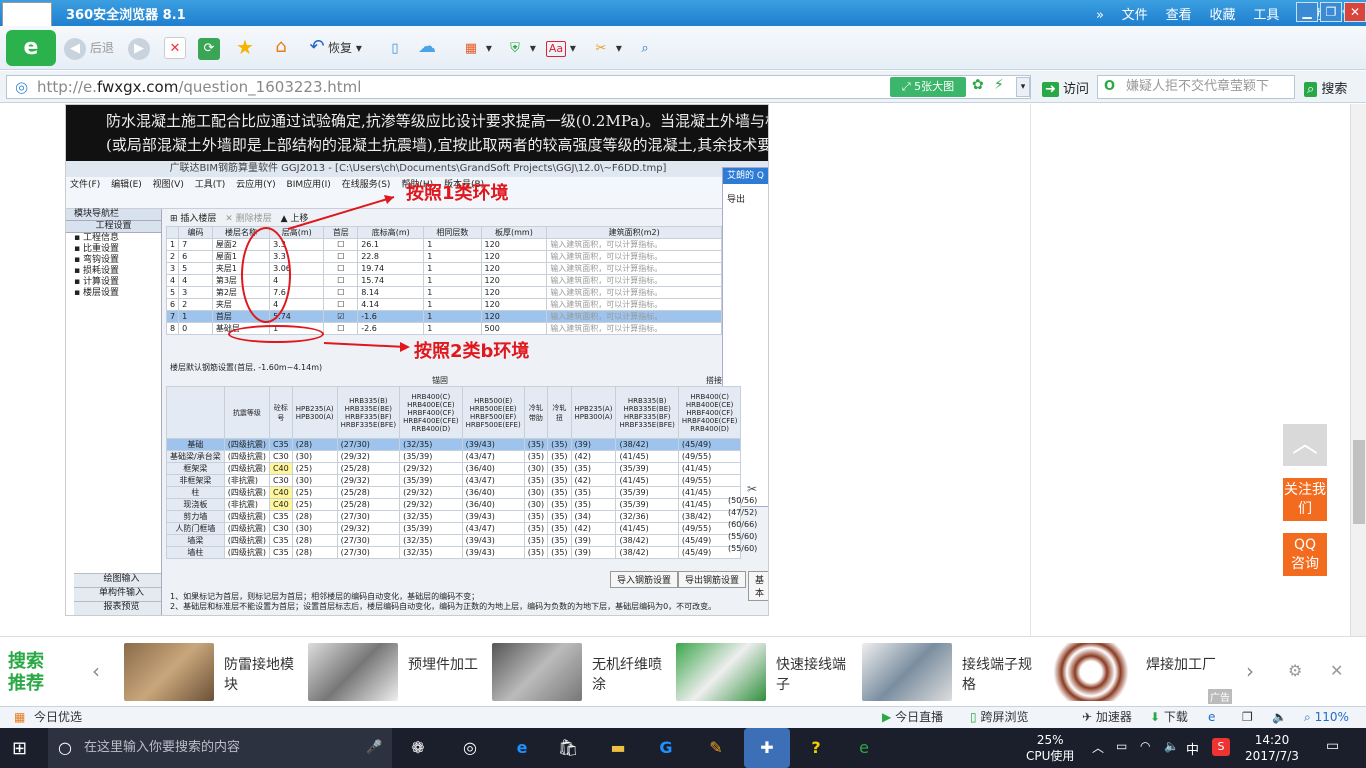  Describe the element at coordinates (89, 48) in the screenshot. I see `back-button: ◀ 后退` at that location.